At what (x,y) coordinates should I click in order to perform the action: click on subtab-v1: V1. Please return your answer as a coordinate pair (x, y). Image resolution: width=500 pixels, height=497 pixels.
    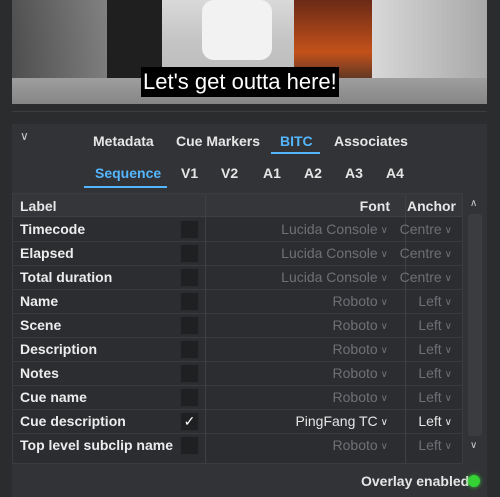
    Looking at the image, I should click on (189, 173).